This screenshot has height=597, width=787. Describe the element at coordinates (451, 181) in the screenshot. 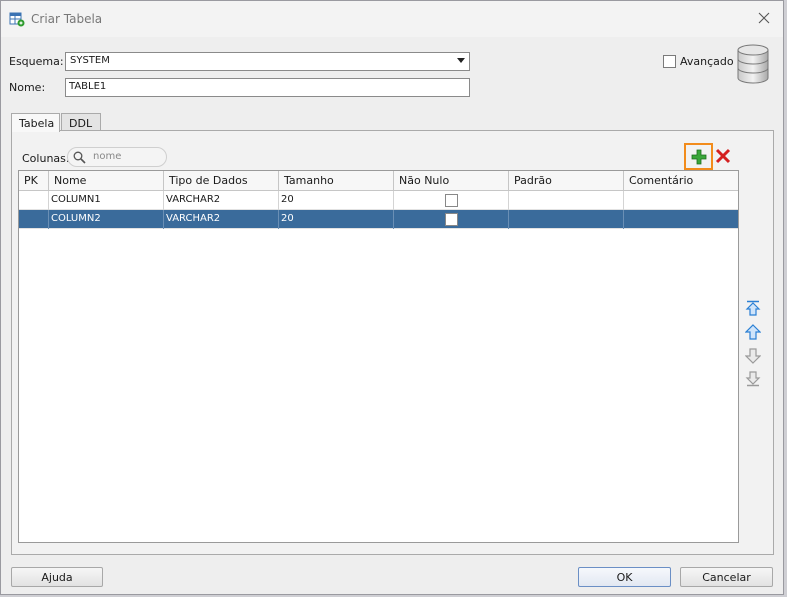

I see `header-not-null: Não Nulo` at that location.